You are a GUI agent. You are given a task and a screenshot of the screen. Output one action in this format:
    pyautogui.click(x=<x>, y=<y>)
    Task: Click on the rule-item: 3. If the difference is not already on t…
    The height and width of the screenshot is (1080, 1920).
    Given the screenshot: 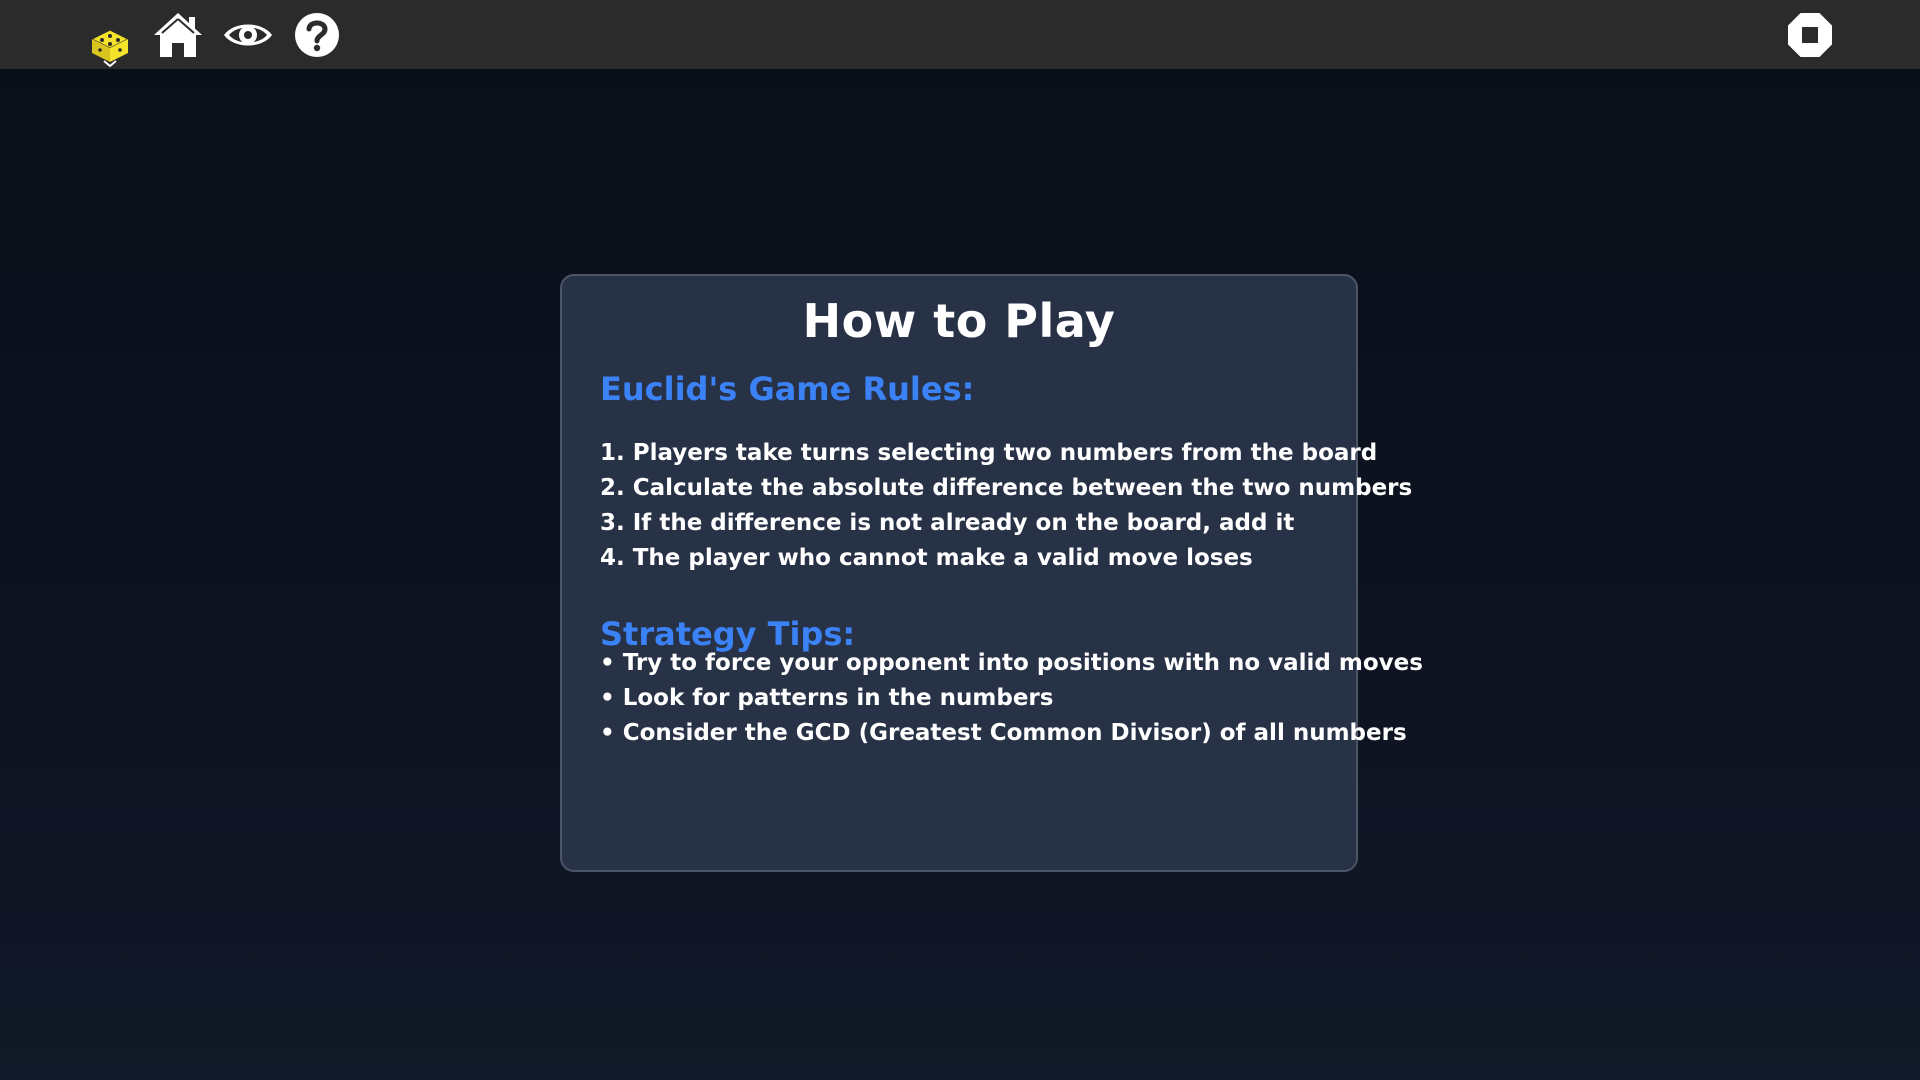 What is the action you would take?
    pyautogui.click(x=947, y=523)
    